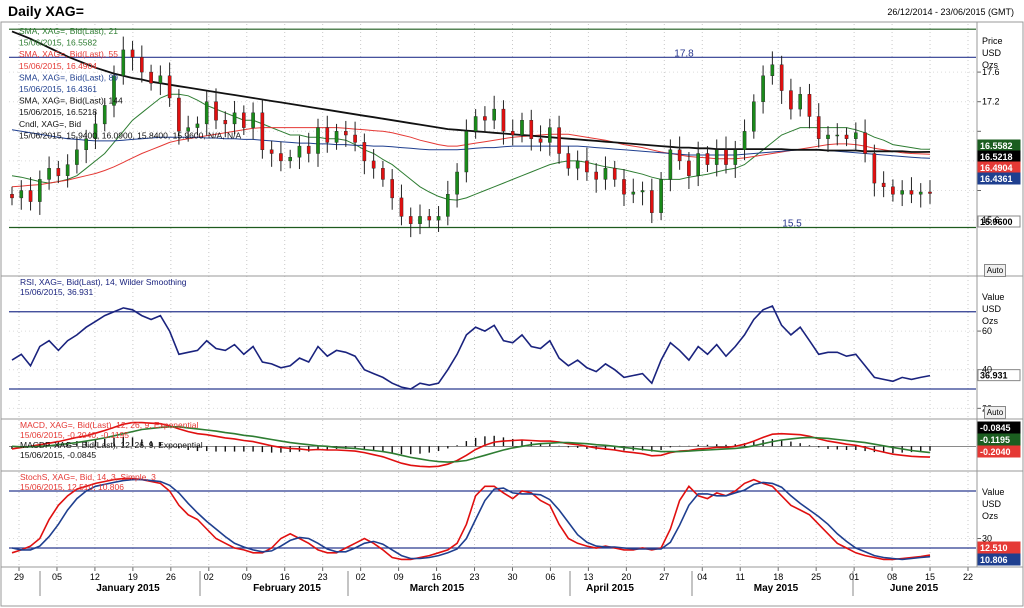 This screenshot has height=608, width=1024. I want to click on month-label-4: May 2015, so click(776, 588).